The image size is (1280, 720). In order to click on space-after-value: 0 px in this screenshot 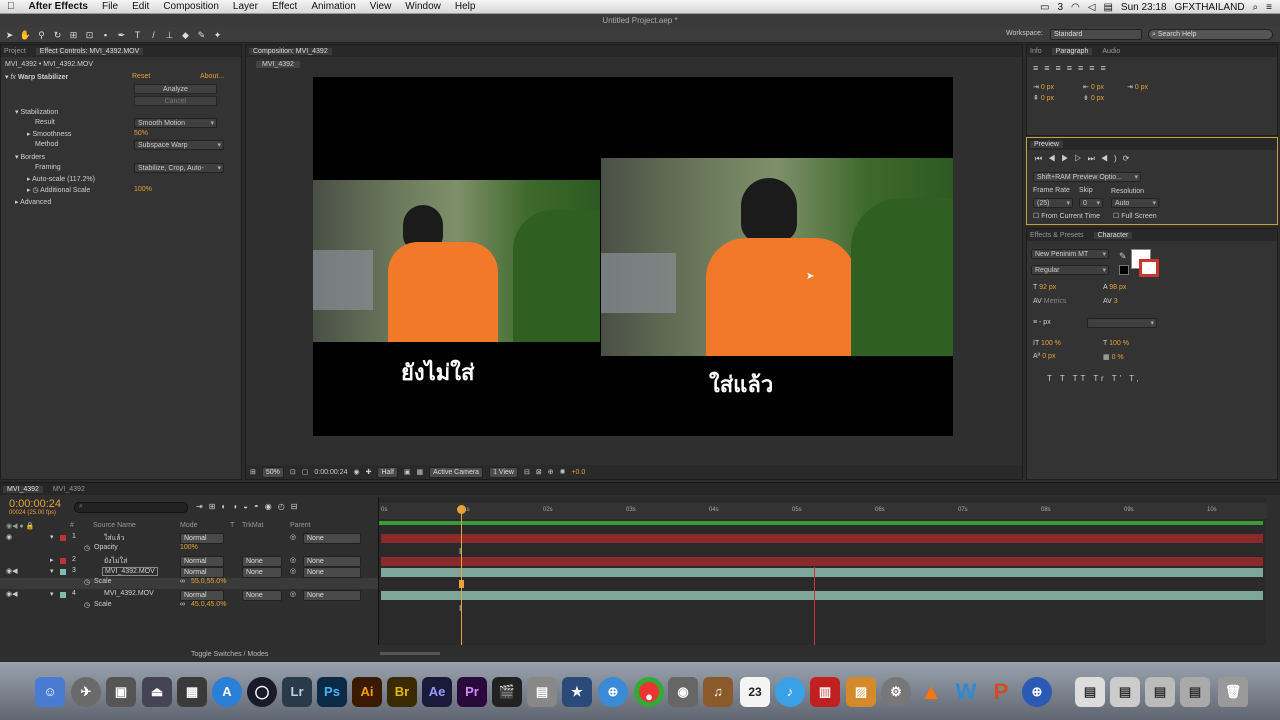, I will do `click(1097, 98)`.